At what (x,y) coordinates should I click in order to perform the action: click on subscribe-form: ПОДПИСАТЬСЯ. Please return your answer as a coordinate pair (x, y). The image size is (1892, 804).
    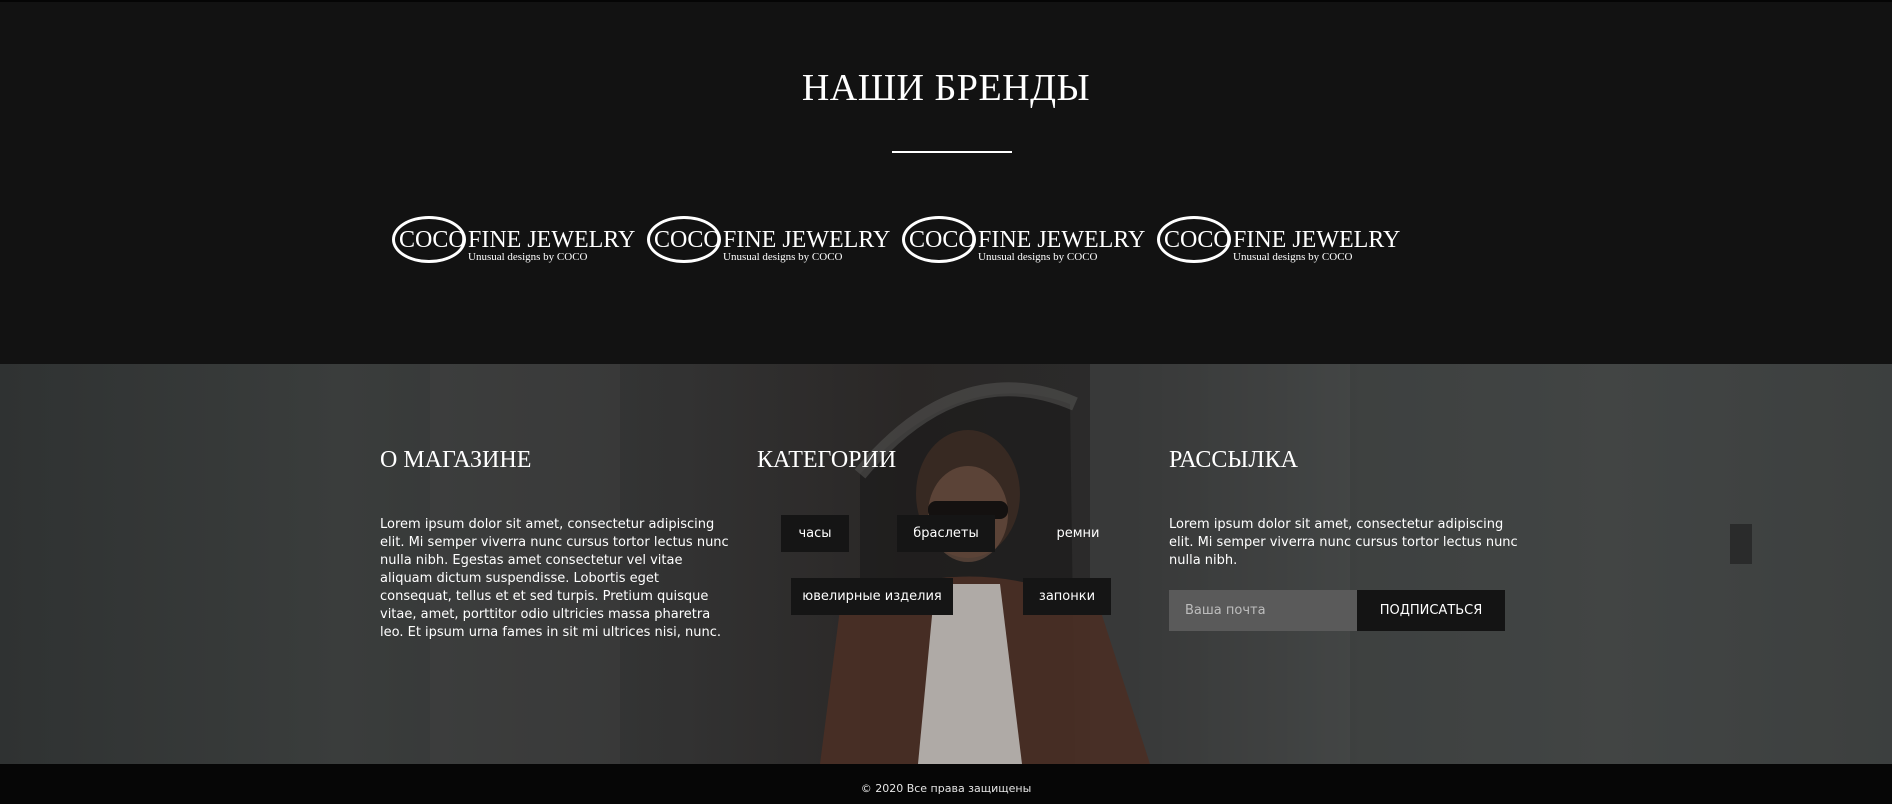
    Looking at the image, I should click on (1337, 610).